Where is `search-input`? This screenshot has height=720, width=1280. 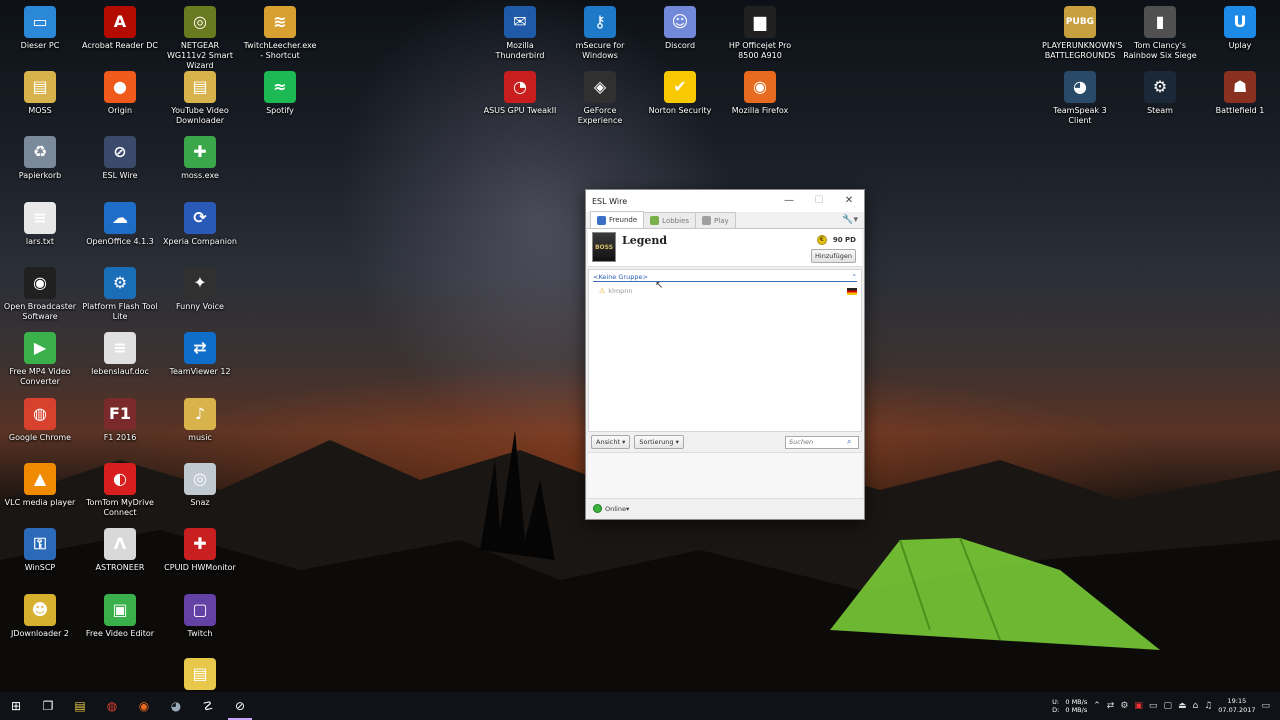
search-input is located at coordinates (818, 442).